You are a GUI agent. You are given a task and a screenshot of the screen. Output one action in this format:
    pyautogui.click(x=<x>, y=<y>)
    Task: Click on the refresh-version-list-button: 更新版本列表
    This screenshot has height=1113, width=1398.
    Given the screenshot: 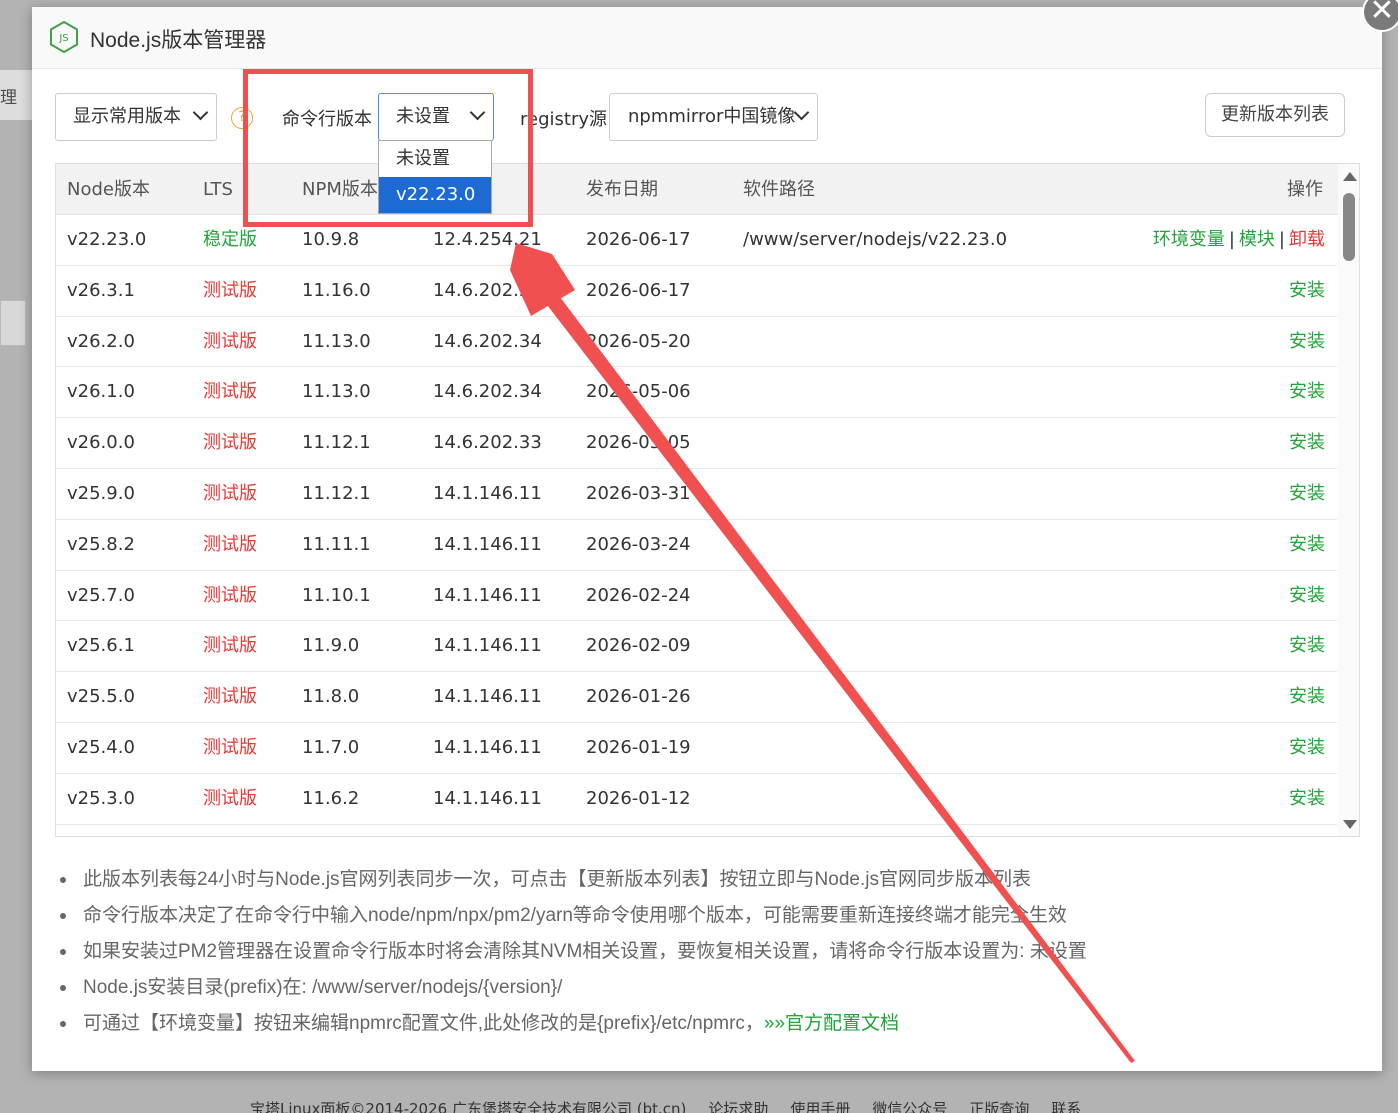 What is the action you would take?
    pyautogui.click(x=1275, y=115)
    